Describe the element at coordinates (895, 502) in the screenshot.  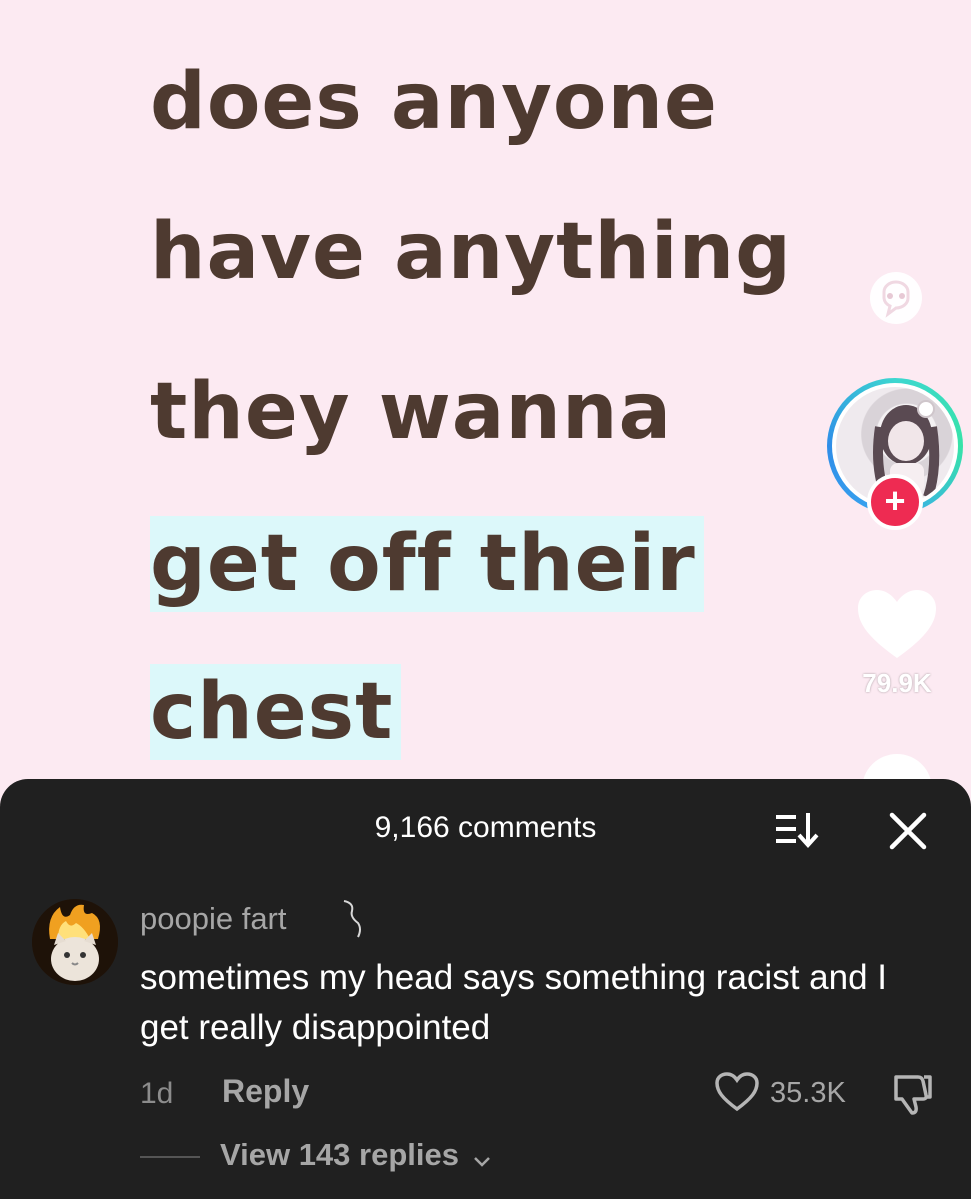
I see `follow-plus-icon: +` at that location.